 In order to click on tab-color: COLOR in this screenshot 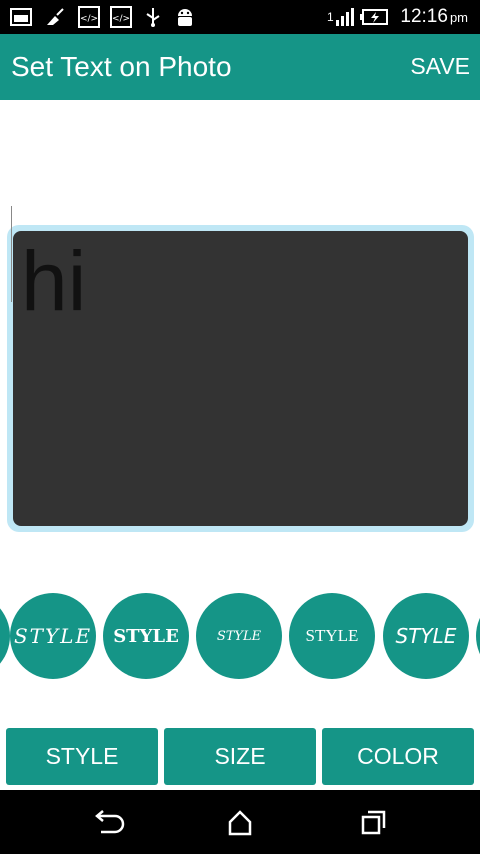, I will do `click(398, 756)`.